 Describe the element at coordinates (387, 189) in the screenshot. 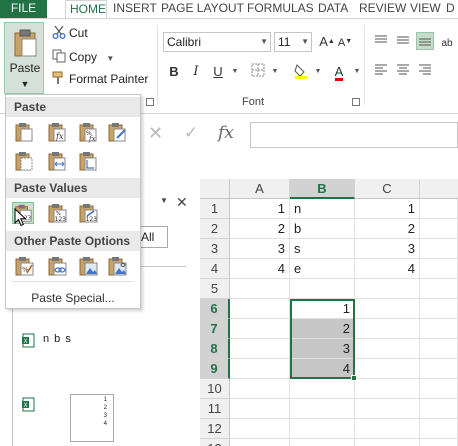

I see `column-header-c: C` at that location.